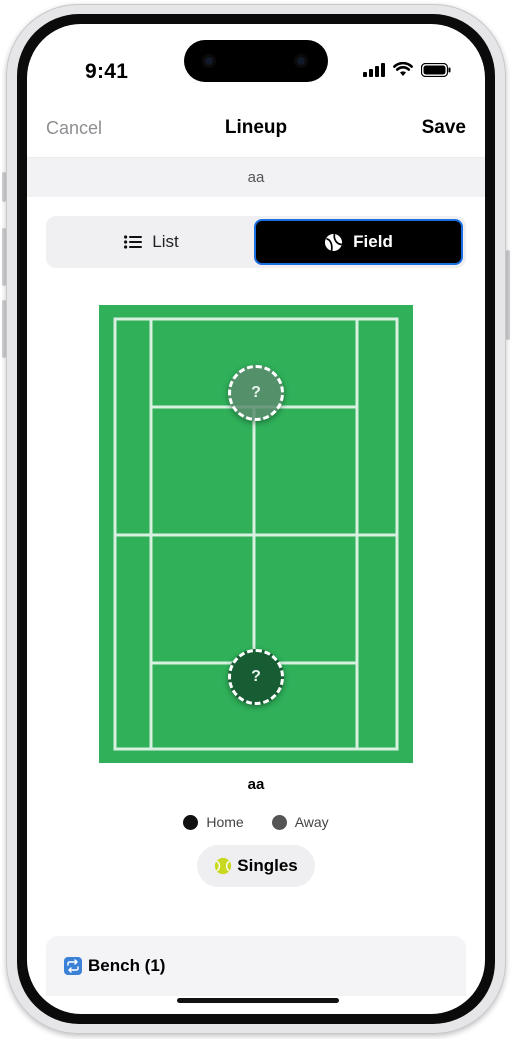 The width and height of the screenshot is (512, 1039). Describe the element at coordinates (191, 822) in the screenshot. I see `home-dot-icon` at that location.